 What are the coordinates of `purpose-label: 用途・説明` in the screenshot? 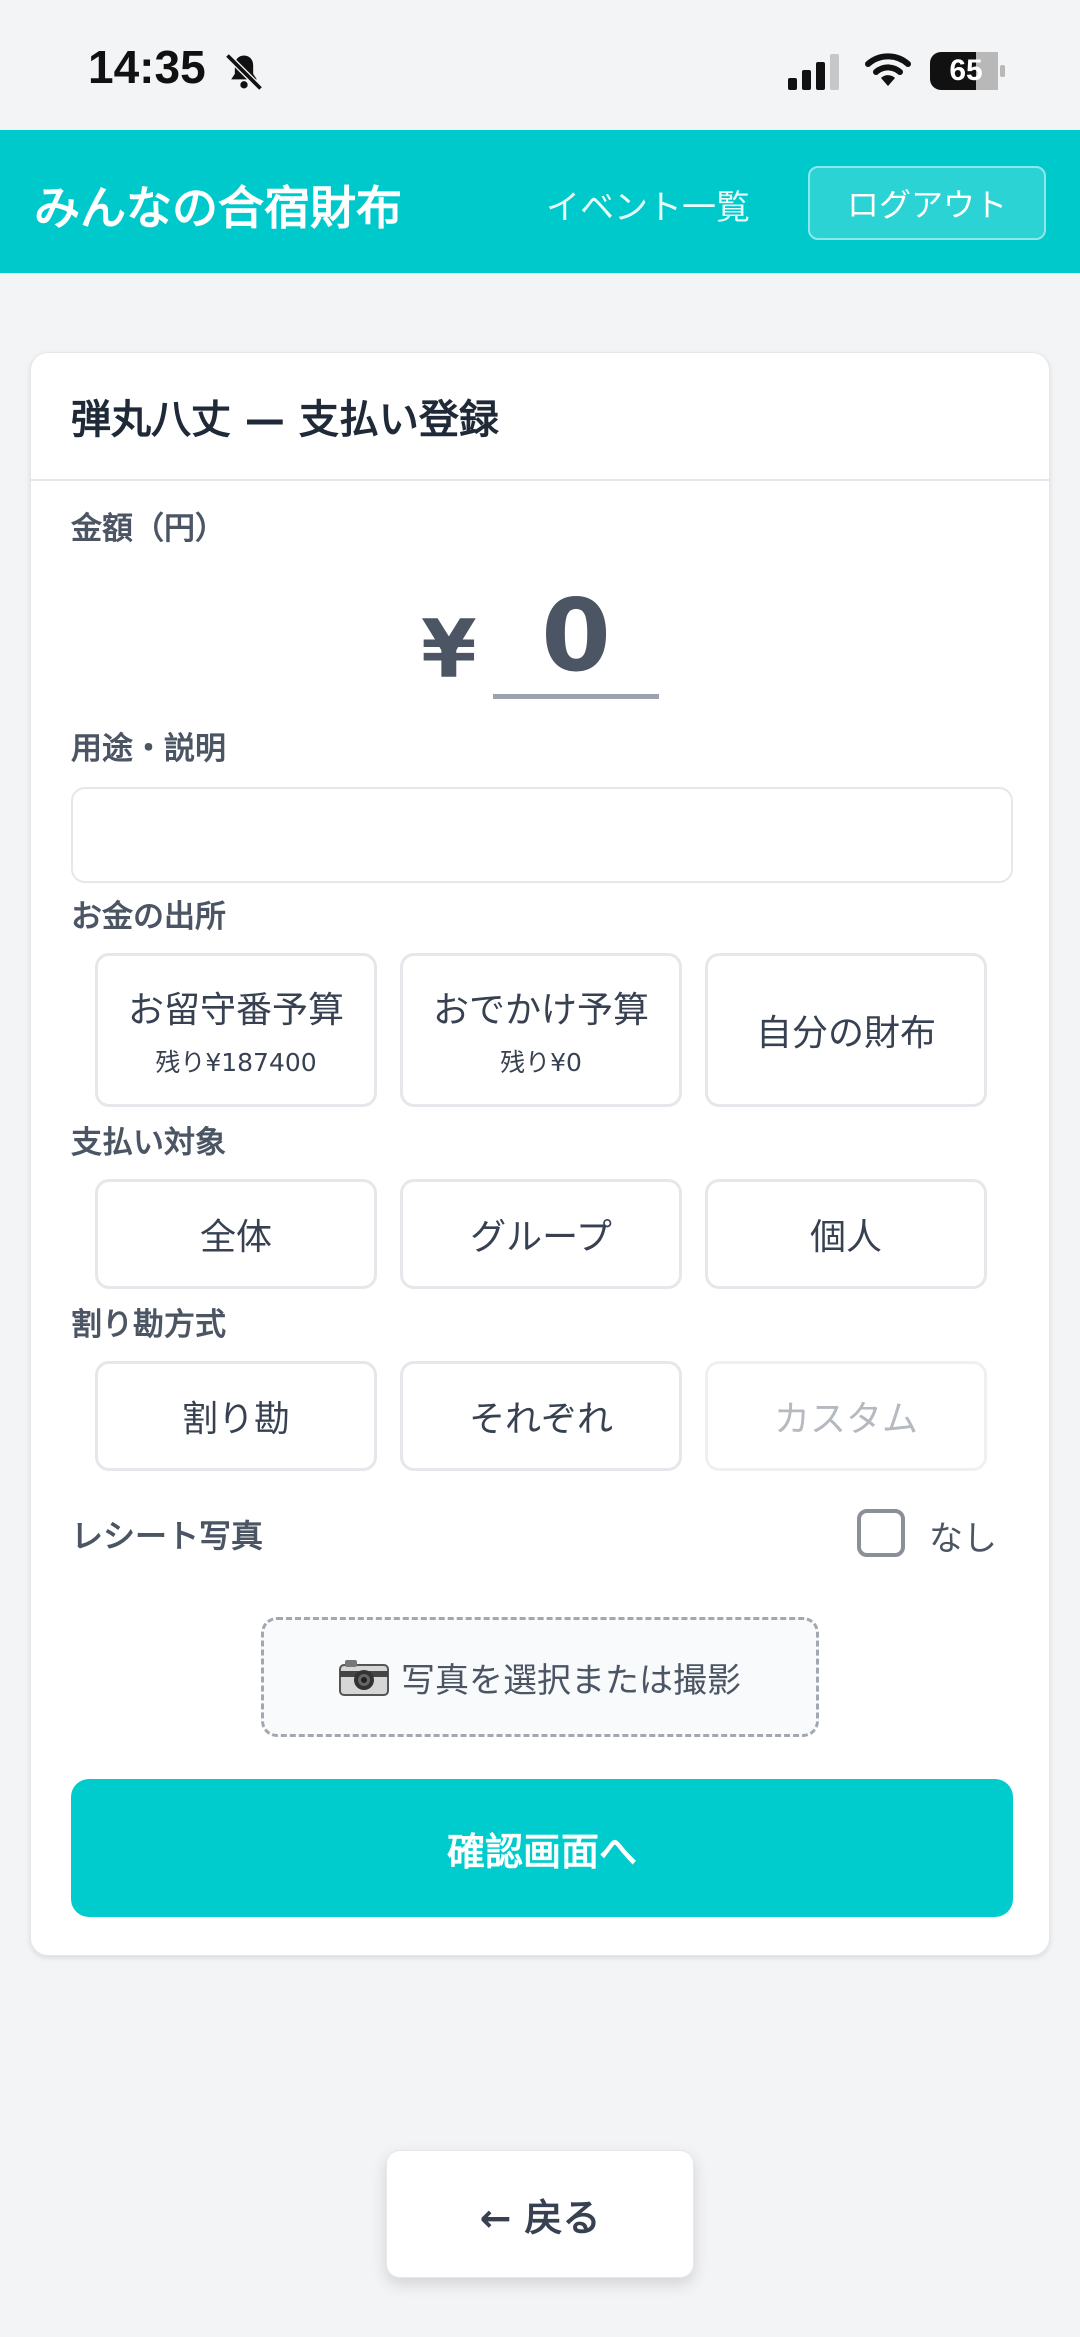 It's located at (148, 749).